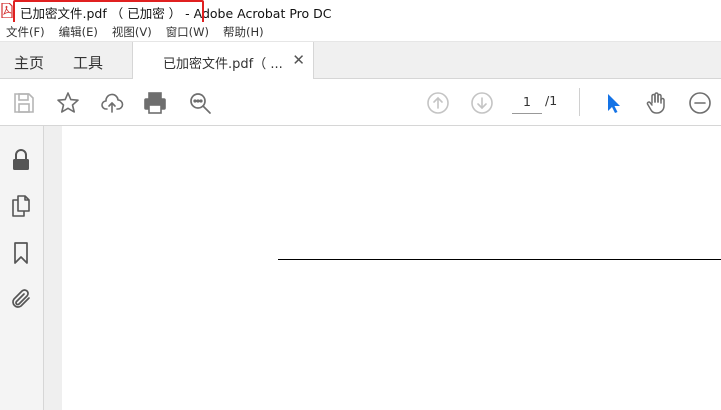 Image resolution: width=721 pixels, height=410 pixels. What do you see at coordinates (656, 103) in the screenshot?
I see `hand-tool-icon` at bounding box center [656, 103].